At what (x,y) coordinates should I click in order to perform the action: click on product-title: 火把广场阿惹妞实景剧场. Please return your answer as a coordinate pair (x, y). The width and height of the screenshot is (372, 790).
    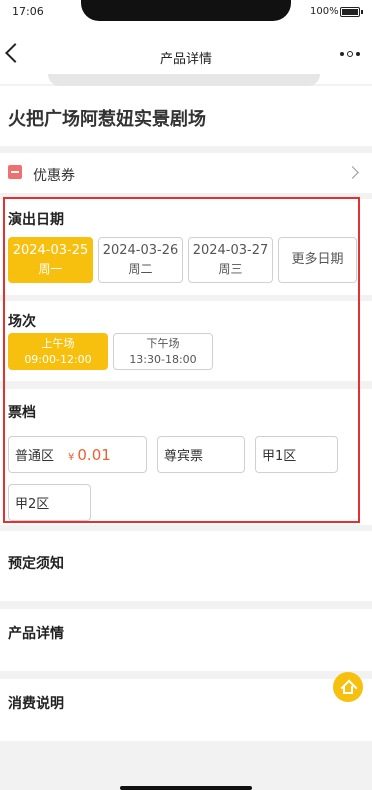
    Looking at the image, I should click on (107, 119).